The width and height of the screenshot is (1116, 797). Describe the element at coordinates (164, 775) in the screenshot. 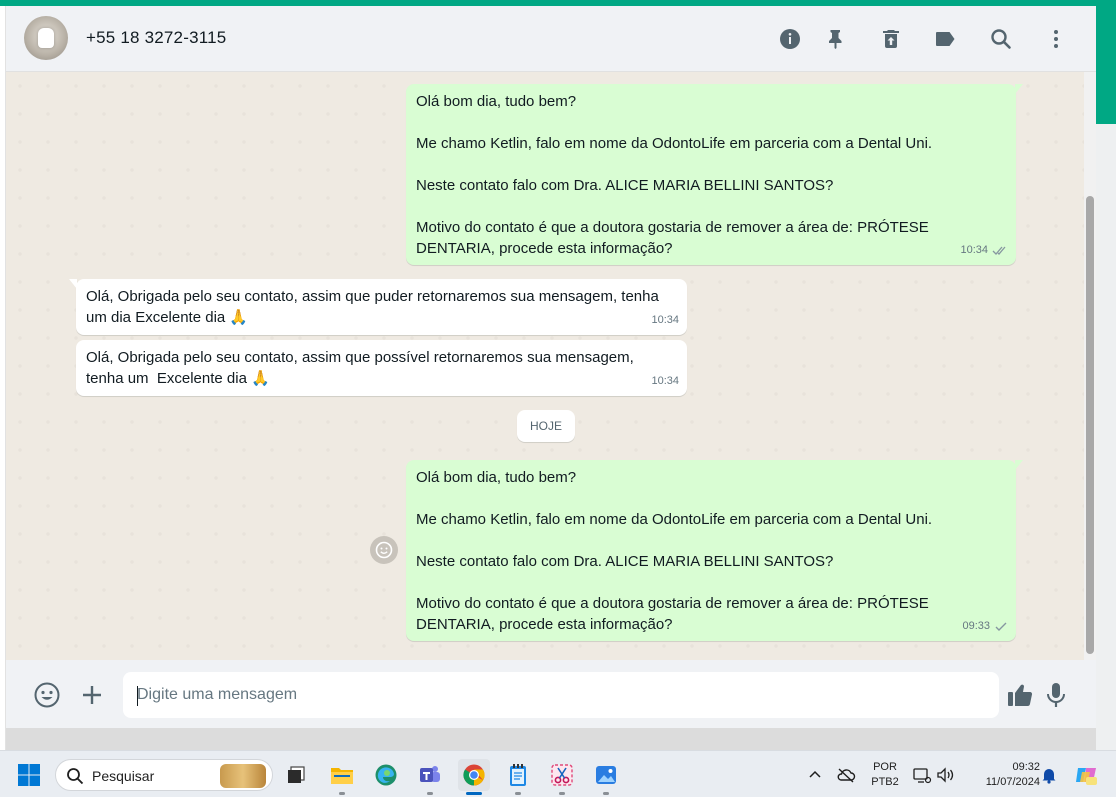

I see `taskbar-search-box: Pesquisar` at that location.